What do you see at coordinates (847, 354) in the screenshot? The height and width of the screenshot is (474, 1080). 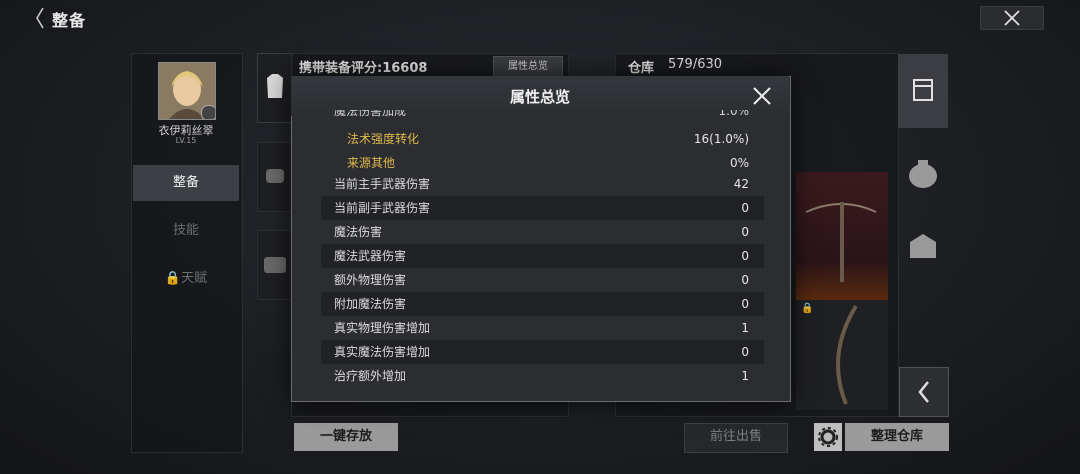 I see `bow-icon` at bounding box center [847, 354].